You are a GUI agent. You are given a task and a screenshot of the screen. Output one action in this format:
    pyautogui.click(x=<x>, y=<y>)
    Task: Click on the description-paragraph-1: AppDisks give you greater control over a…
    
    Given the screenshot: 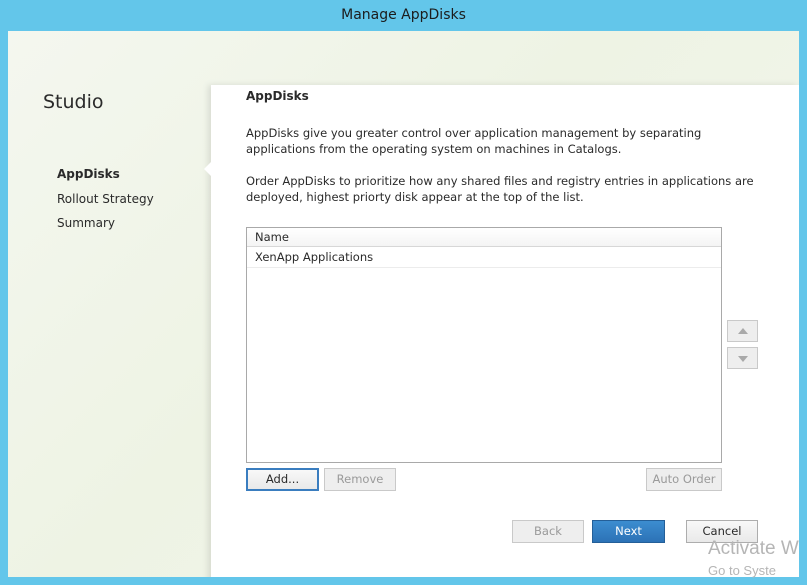 What is the action you would take?
    pyautogui.click(x=474, y=141)
    